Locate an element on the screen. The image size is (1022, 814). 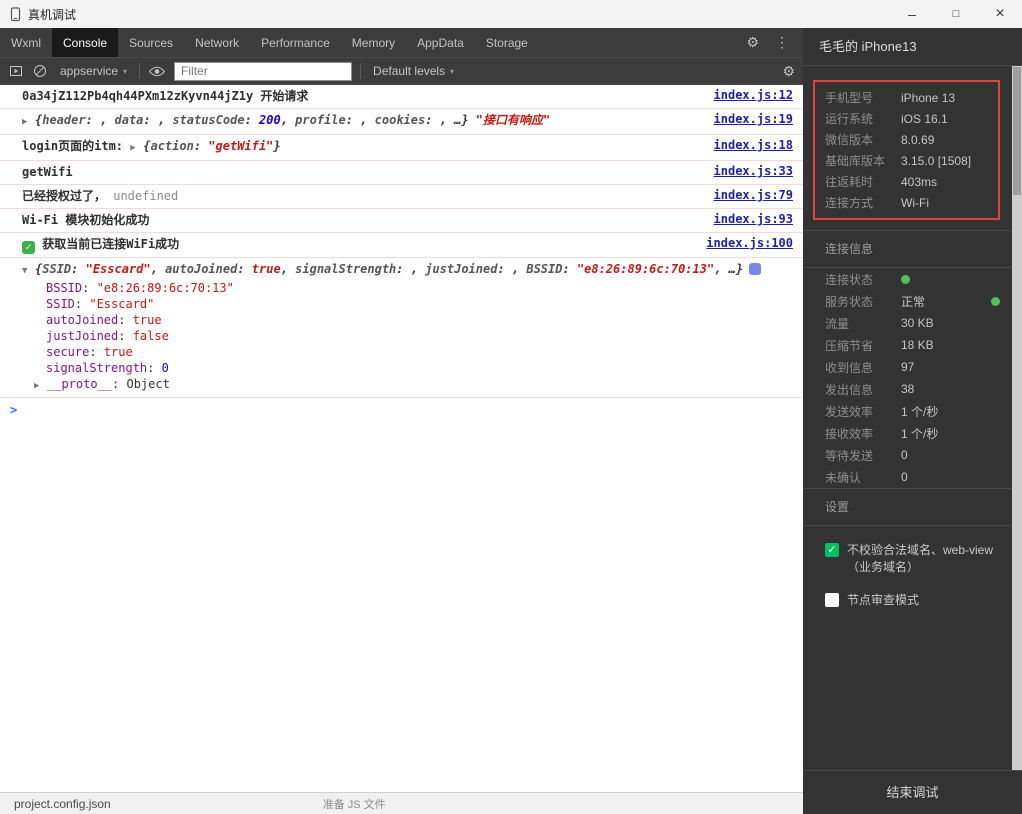
settings-option-label: 节点审查模式 is located at coordinates (883, 600).